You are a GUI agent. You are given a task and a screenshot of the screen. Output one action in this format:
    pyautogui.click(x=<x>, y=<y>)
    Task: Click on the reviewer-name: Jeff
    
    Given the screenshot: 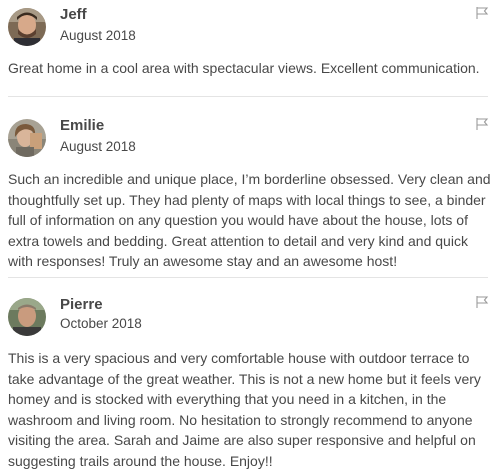 What is the action you would take?
    pyautogui.click(x=73, y=15)
    